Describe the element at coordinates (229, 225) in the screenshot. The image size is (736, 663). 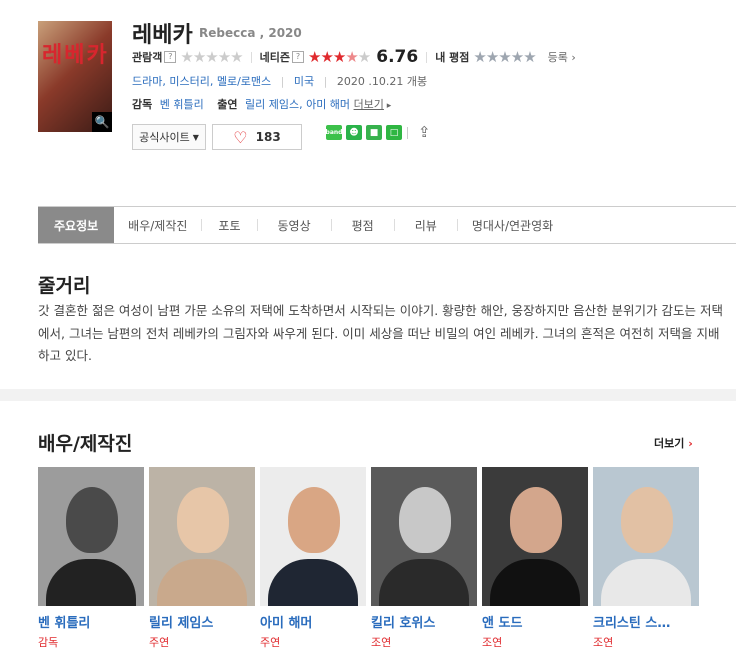
I see `tab-photo: 포토` at that location.